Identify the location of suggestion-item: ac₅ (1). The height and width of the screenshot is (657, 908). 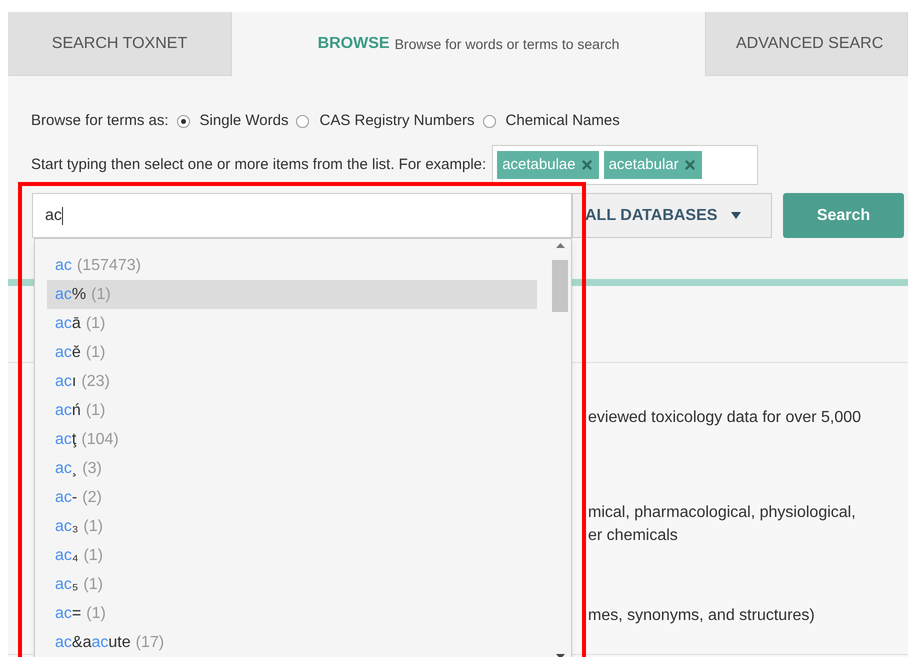
(292, 584).